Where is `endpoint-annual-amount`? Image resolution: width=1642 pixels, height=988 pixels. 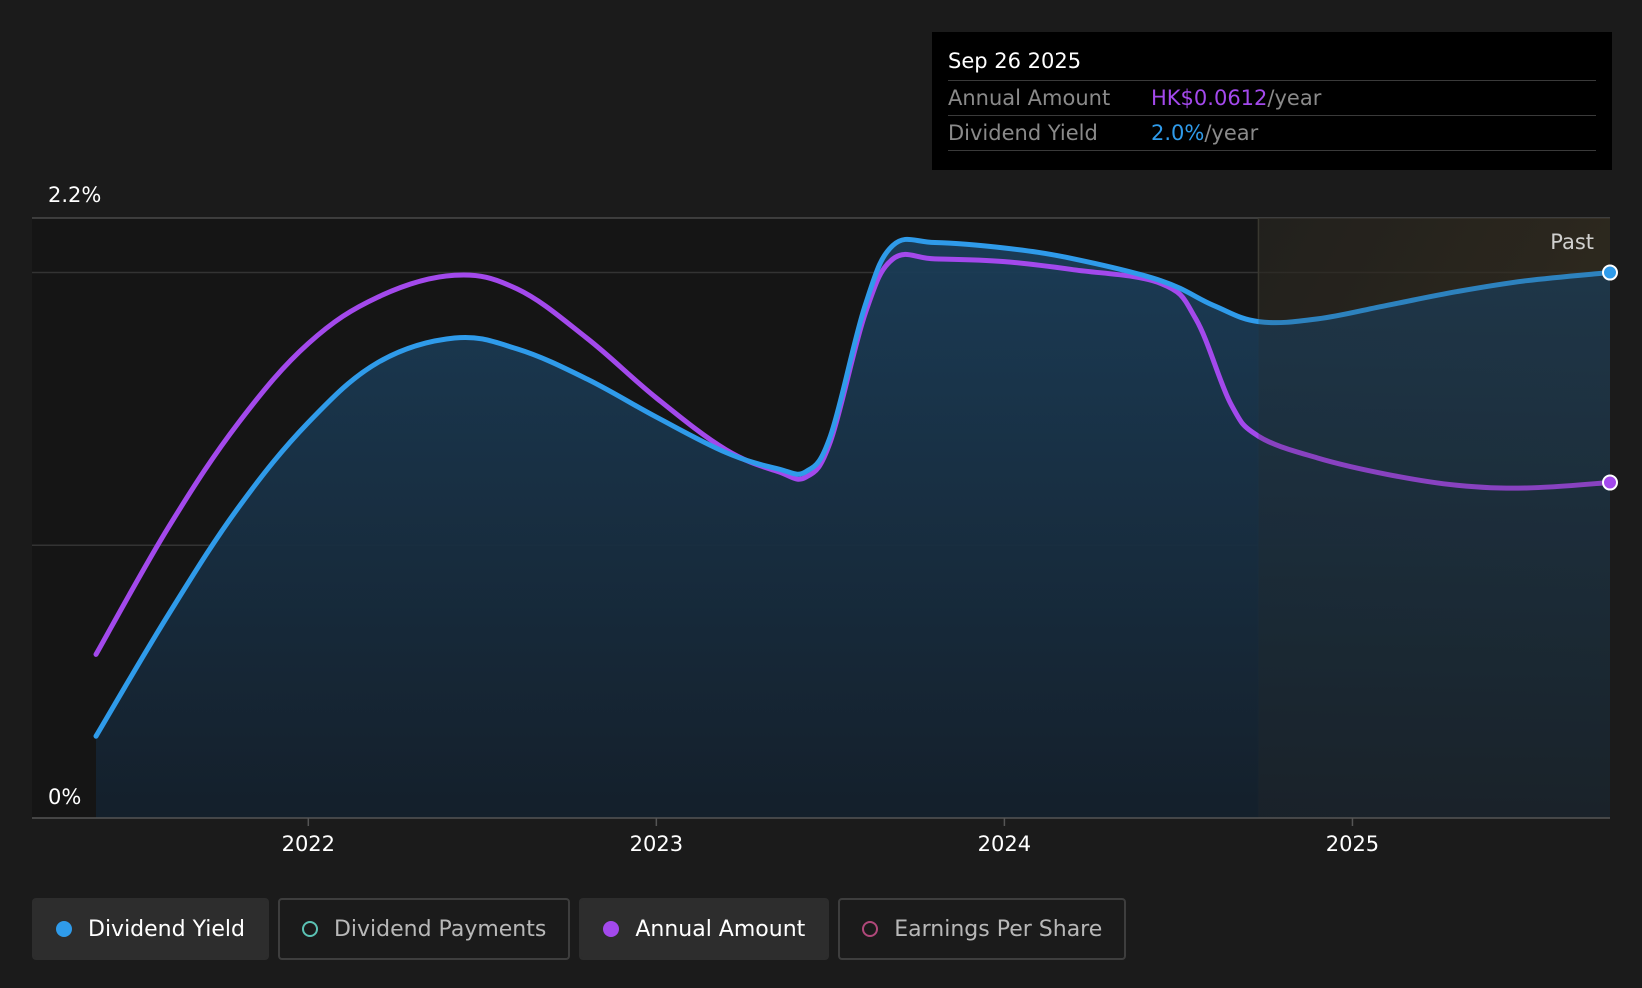 endpoint-annual-amount is located at coordinates (1610, 482).